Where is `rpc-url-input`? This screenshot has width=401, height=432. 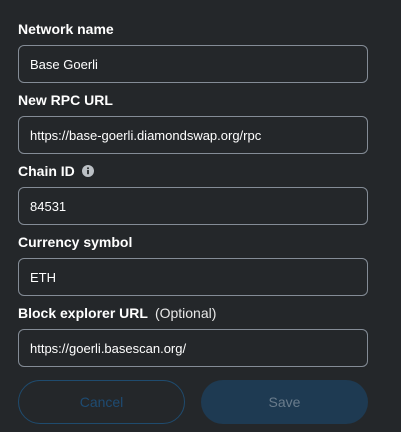
rpc-url-input is located at coordinates (193, 135).